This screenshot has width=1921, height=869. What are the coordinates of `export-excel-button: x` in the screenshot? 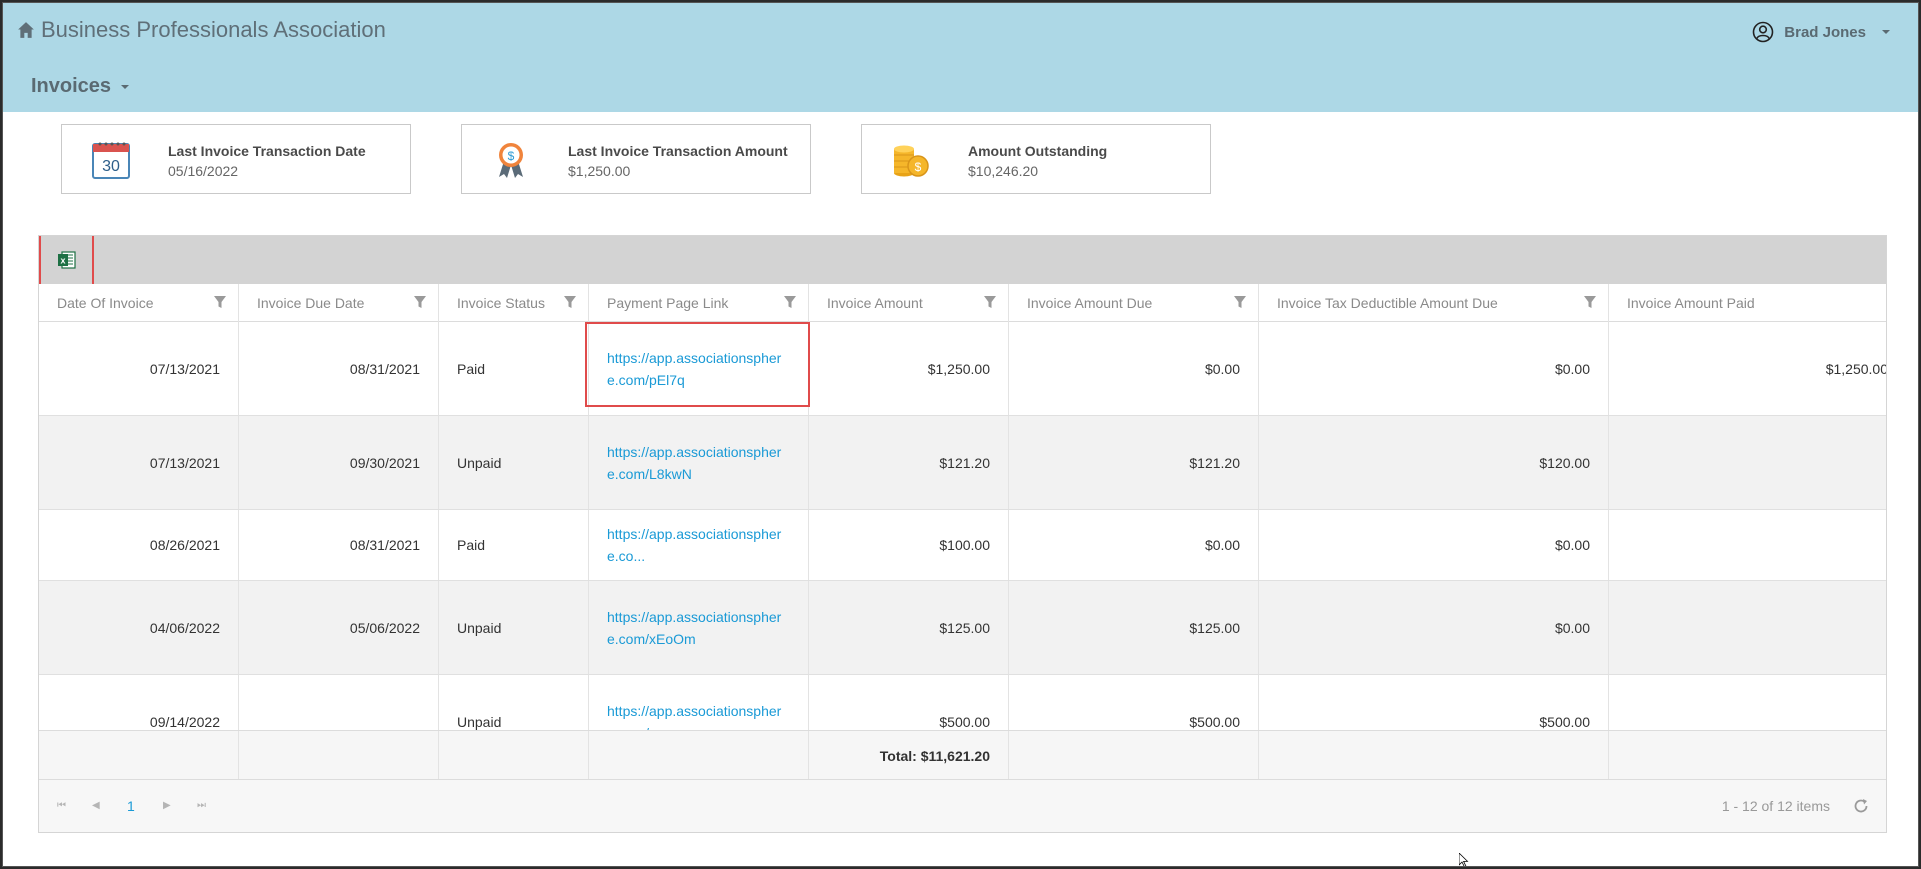 It's located at (66, 261).